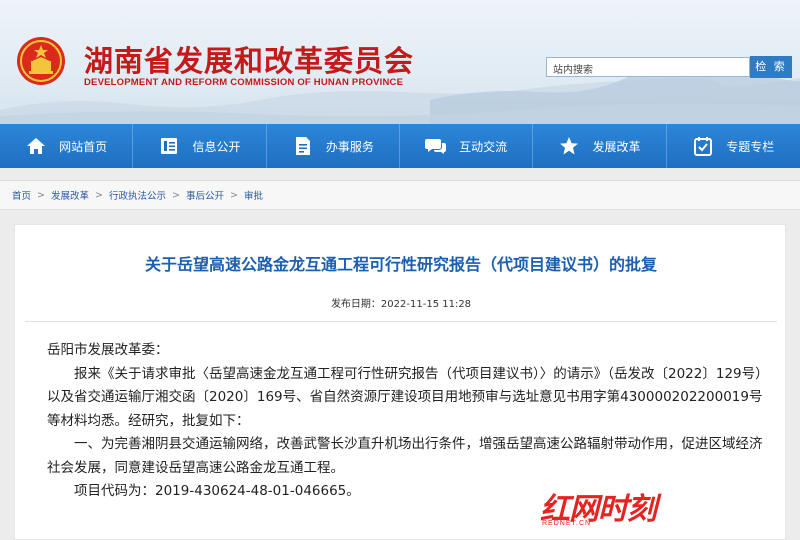 The height and width of the screenshot is (540, 800). I want to click on breadcrumb-item: 审批, so click(253, 195).